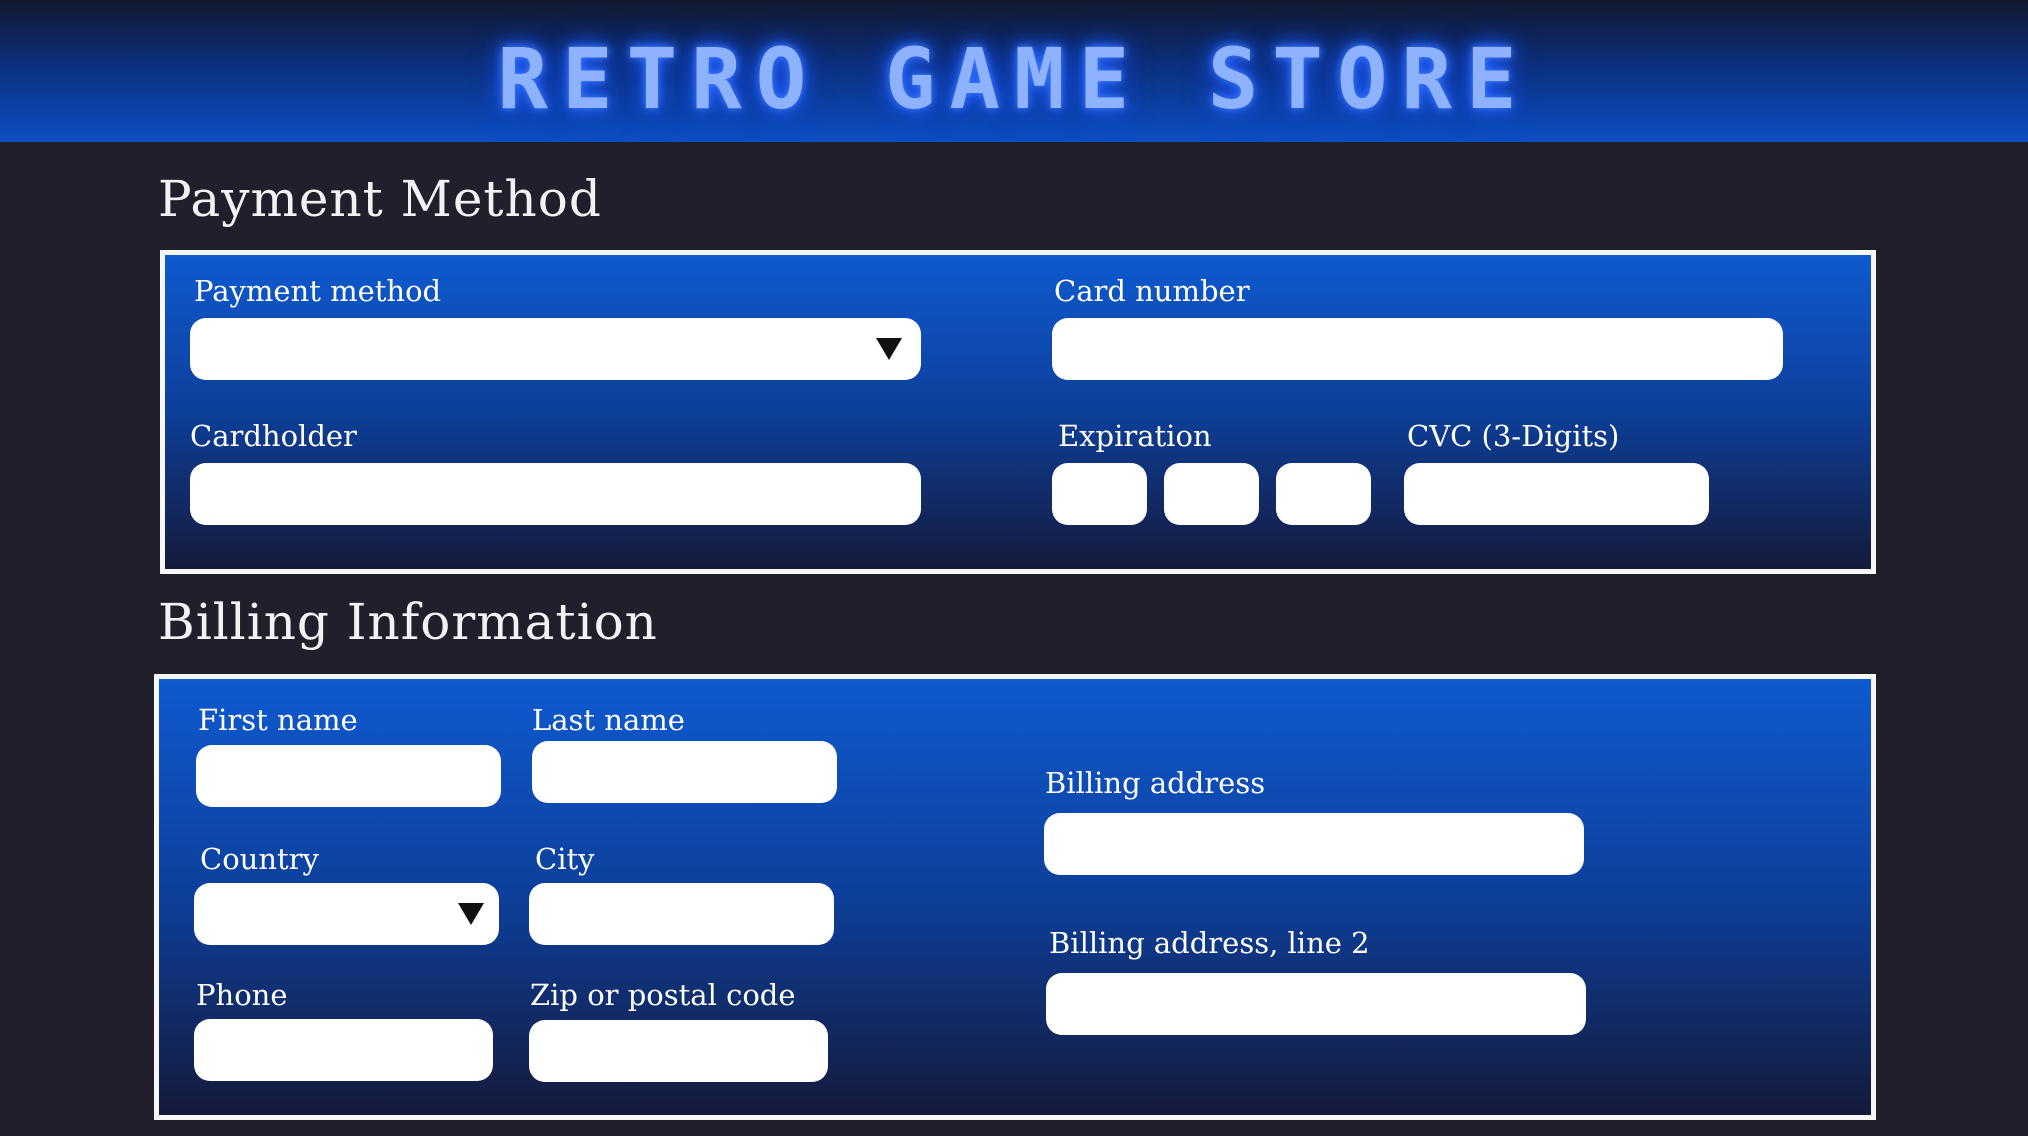 The height and width of the screenshot is (1136, 2028). I want to click on store-logo-title: RETRO GAME STORE, so click(1014, 79).